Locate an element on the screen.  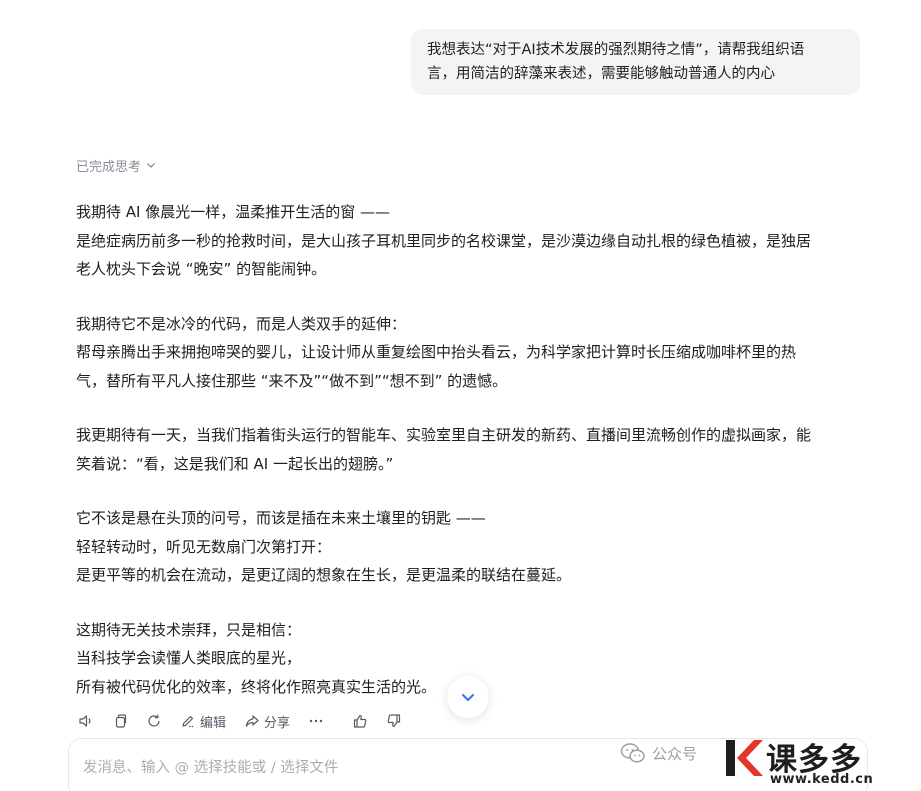
kedd-logo-icon is located at coordinates (744, 758).